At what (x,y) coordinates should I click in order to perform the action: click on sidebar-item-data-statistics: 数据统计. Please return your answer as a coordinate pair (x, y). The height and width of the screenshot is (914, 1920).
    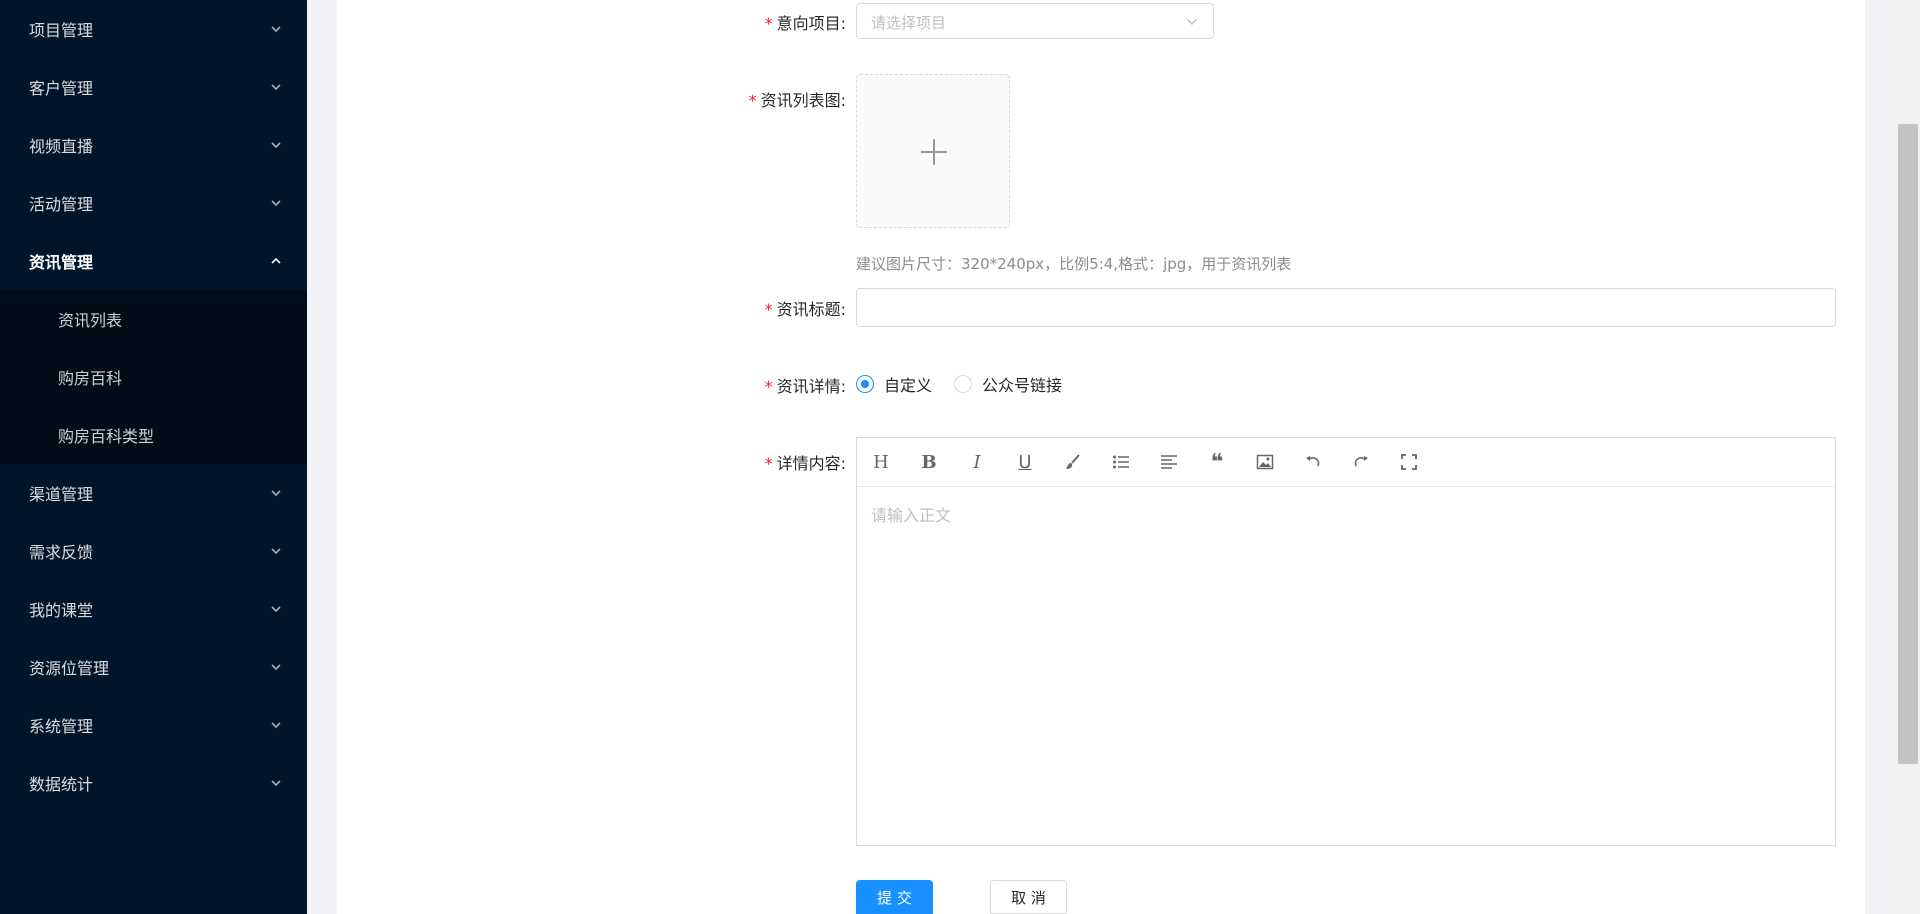
    Looking at the image, I should click on (153, 783).